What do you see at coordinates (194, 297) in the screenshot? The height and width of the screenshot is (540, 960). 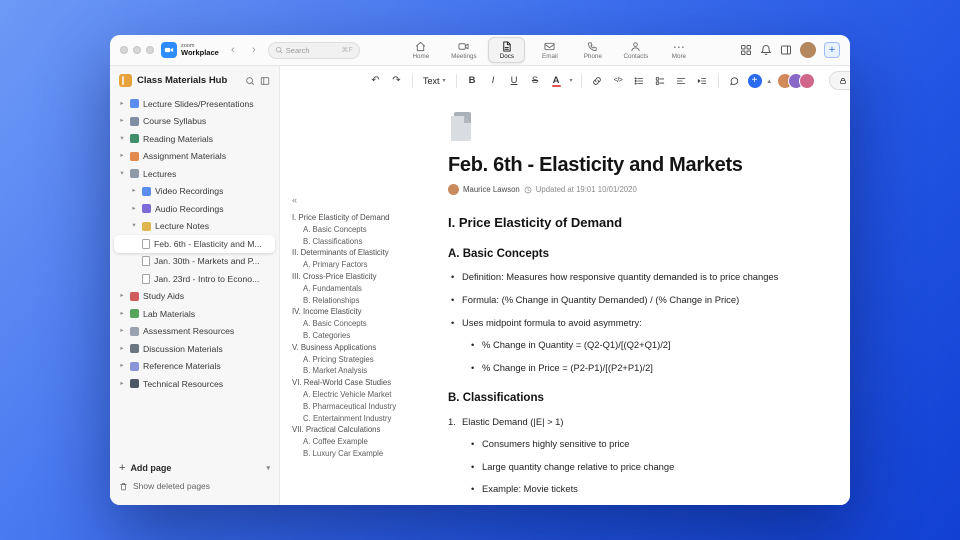 I see `sidebar-item-study-aids: Study Aids` at bounding box center [194, 297].